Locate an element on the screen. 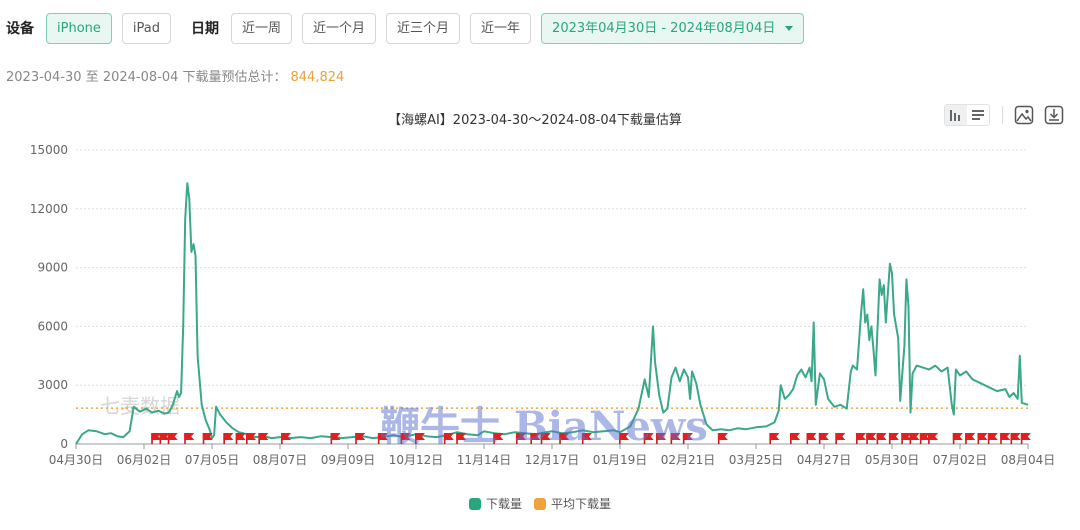 This screenshot has height=530, width=1080. chart-toolbox is located at coordinates (1008, 115).